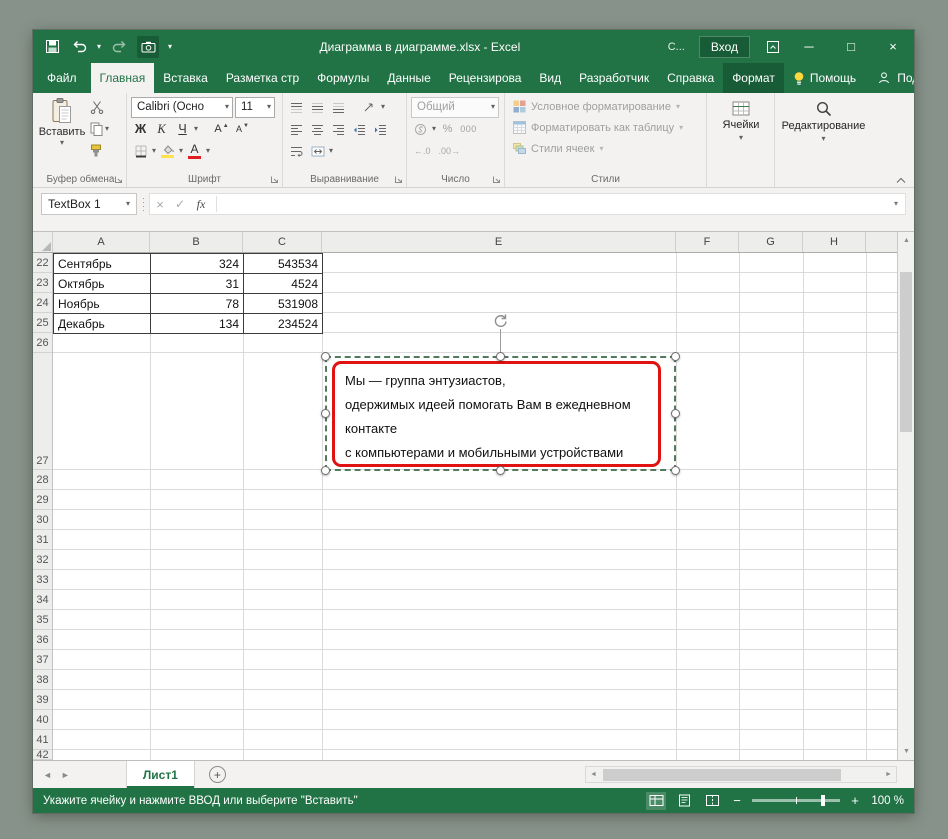 The width and height of the screenshot is (948, 839). What do you see at coordinates (317, 129) in the screenshot?
I see `align-center-button` at bounding box center [317, 129].